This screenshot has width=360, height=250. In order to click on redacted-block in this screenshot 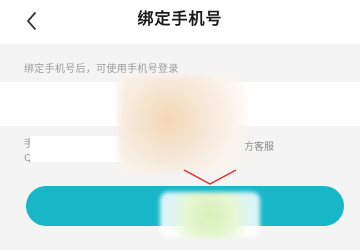, I will do `click(75, 149)`.